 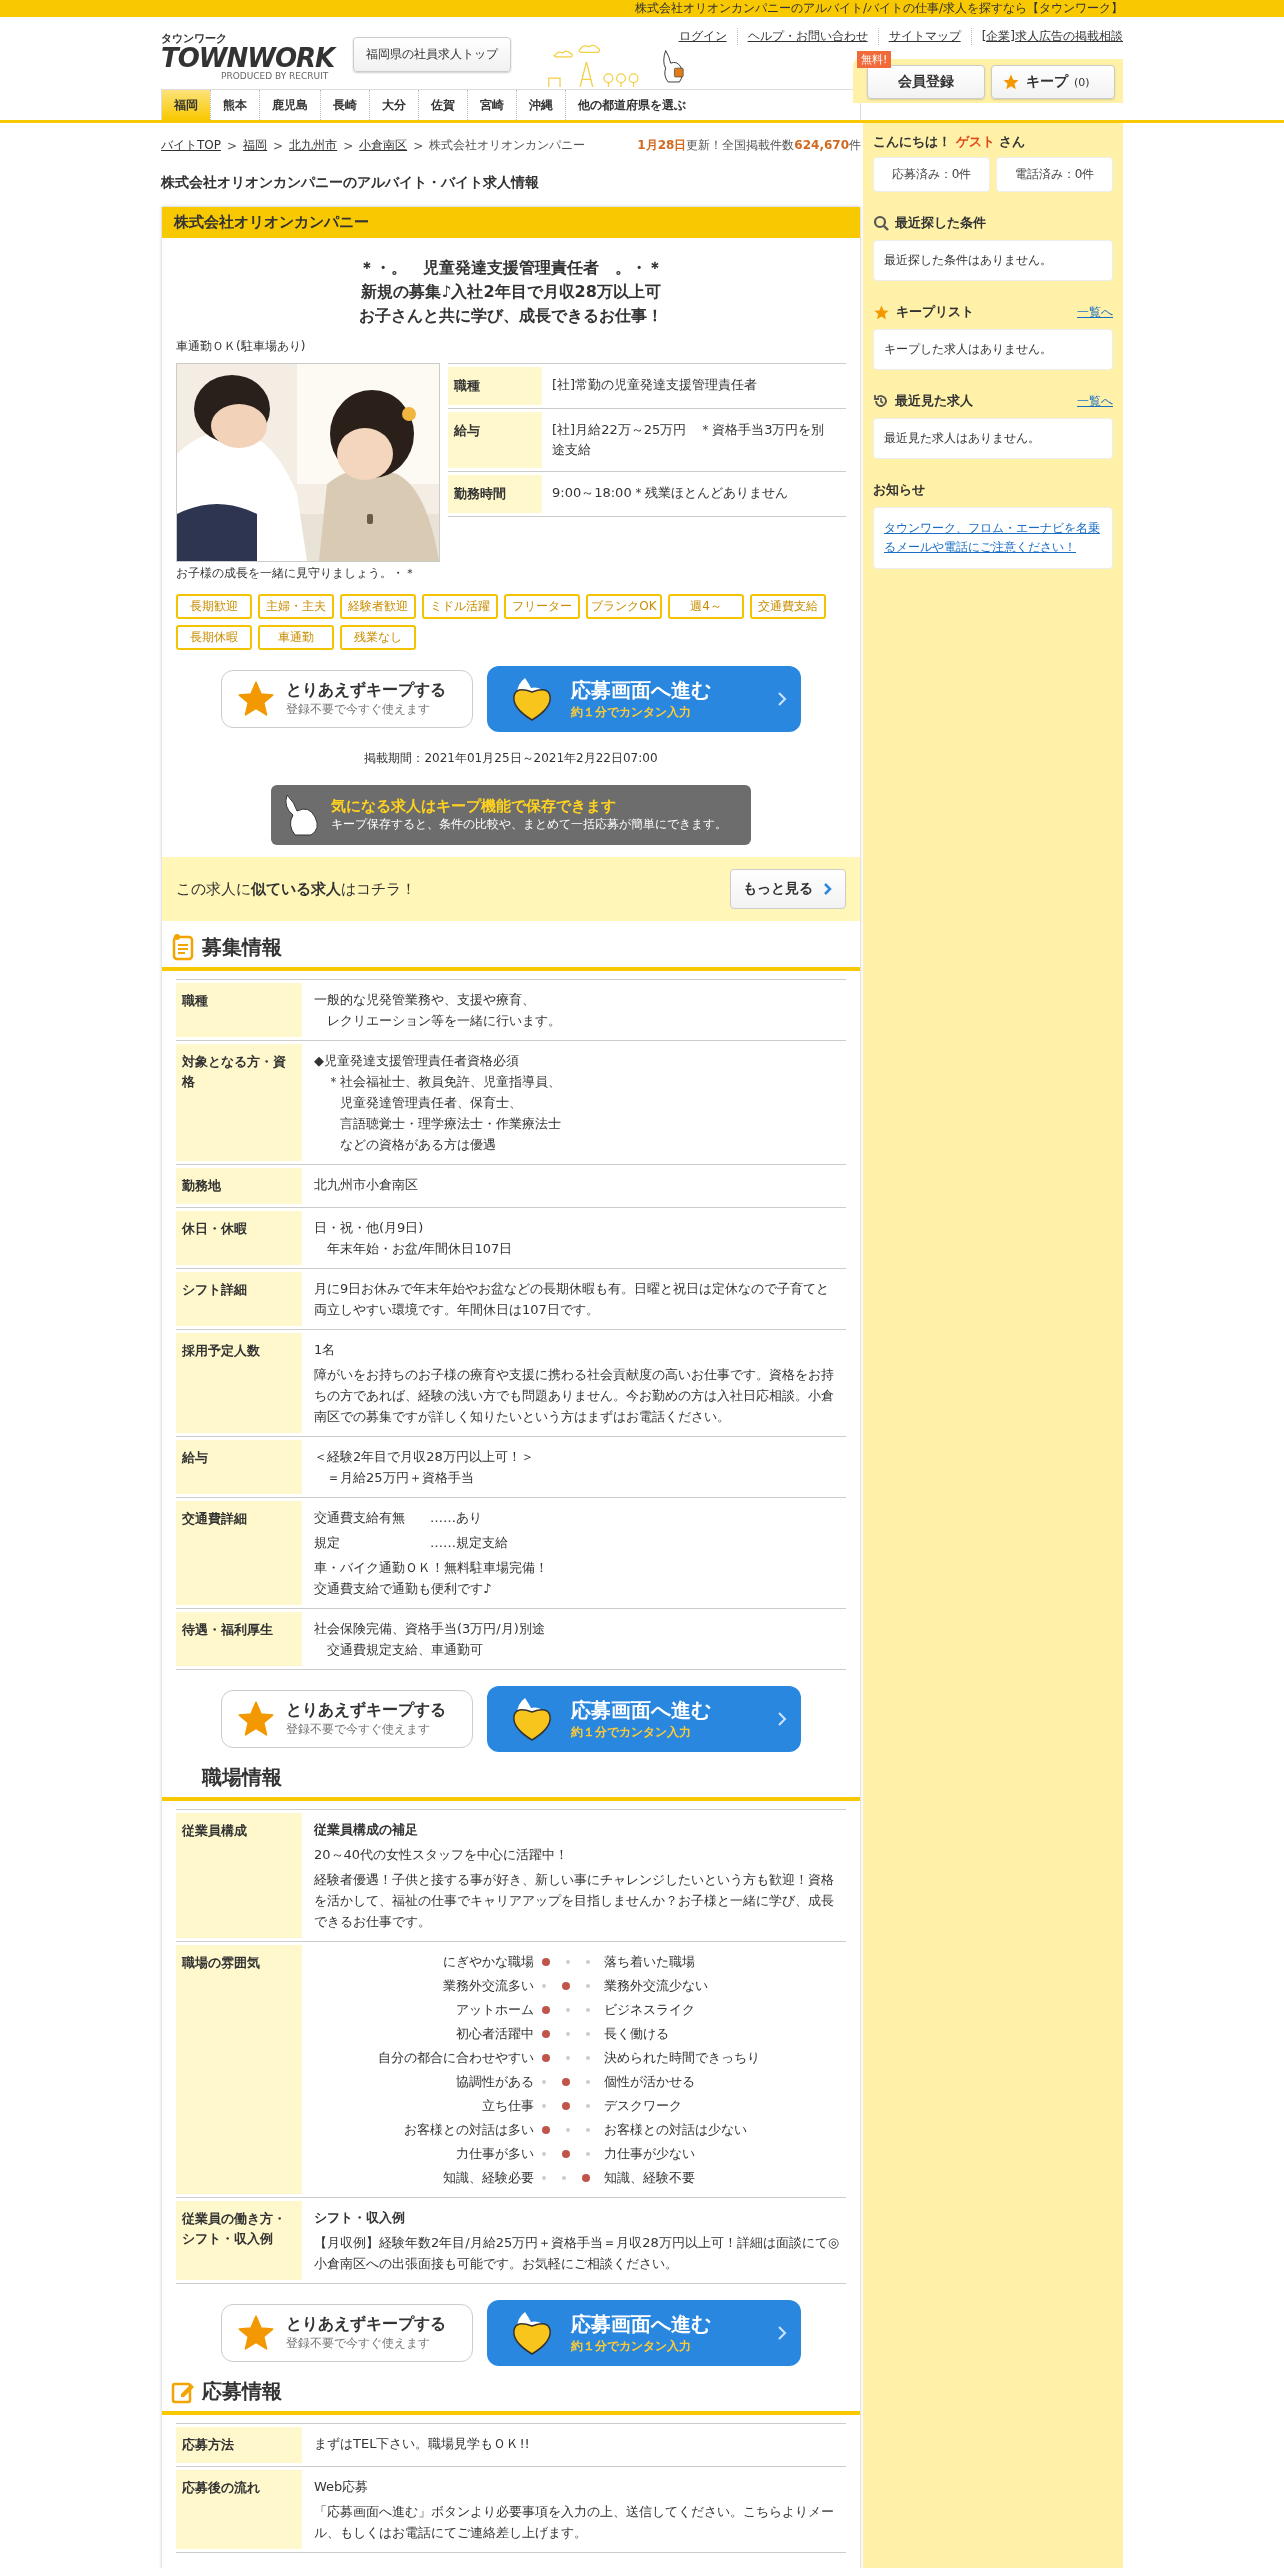 I want to click on row-label: シフト詳細, so click(x=239, y=1299).